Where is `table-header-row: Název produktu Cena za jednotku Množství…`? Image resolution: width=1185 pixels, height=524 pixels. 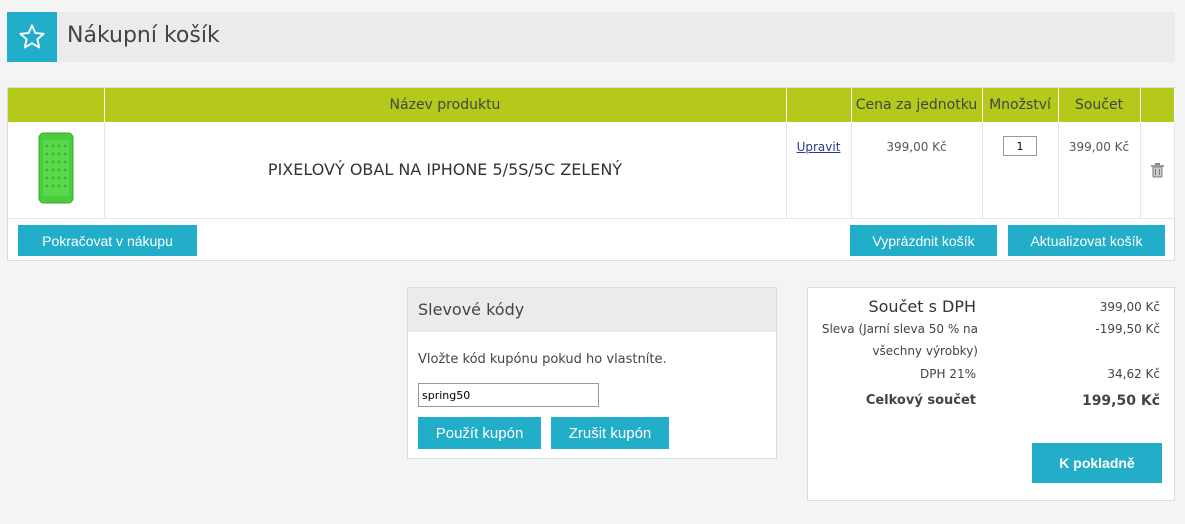
table-header-row: Název produktu Cena za jednotku Množství… is located at coordinates (591, 105).